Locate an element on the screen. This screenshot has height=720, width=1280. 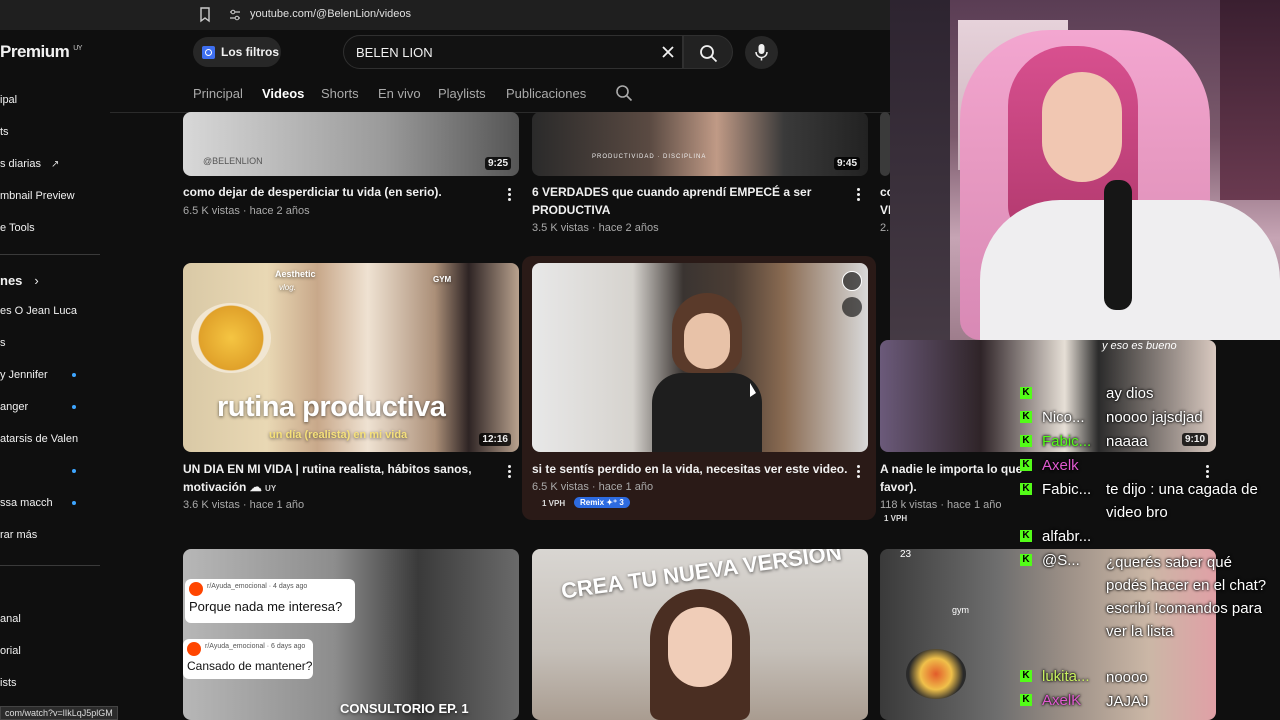
sidebar-item-history: orial is located at coordinates (10, 651).